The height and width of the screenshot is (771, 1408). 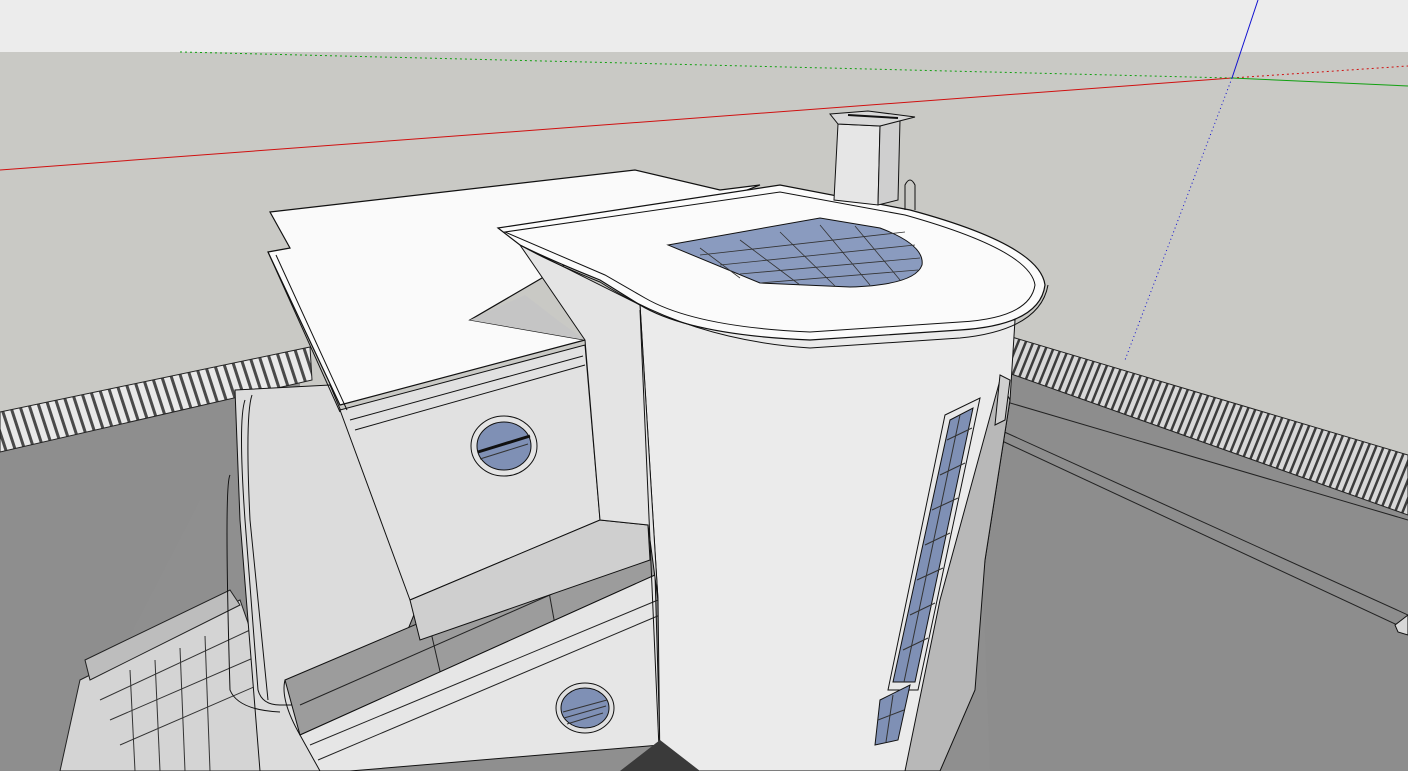 What do you see at coordinates (585, 708) in the screenshot?
I see `porthole-window-lower` at bounding box center [585, 708].